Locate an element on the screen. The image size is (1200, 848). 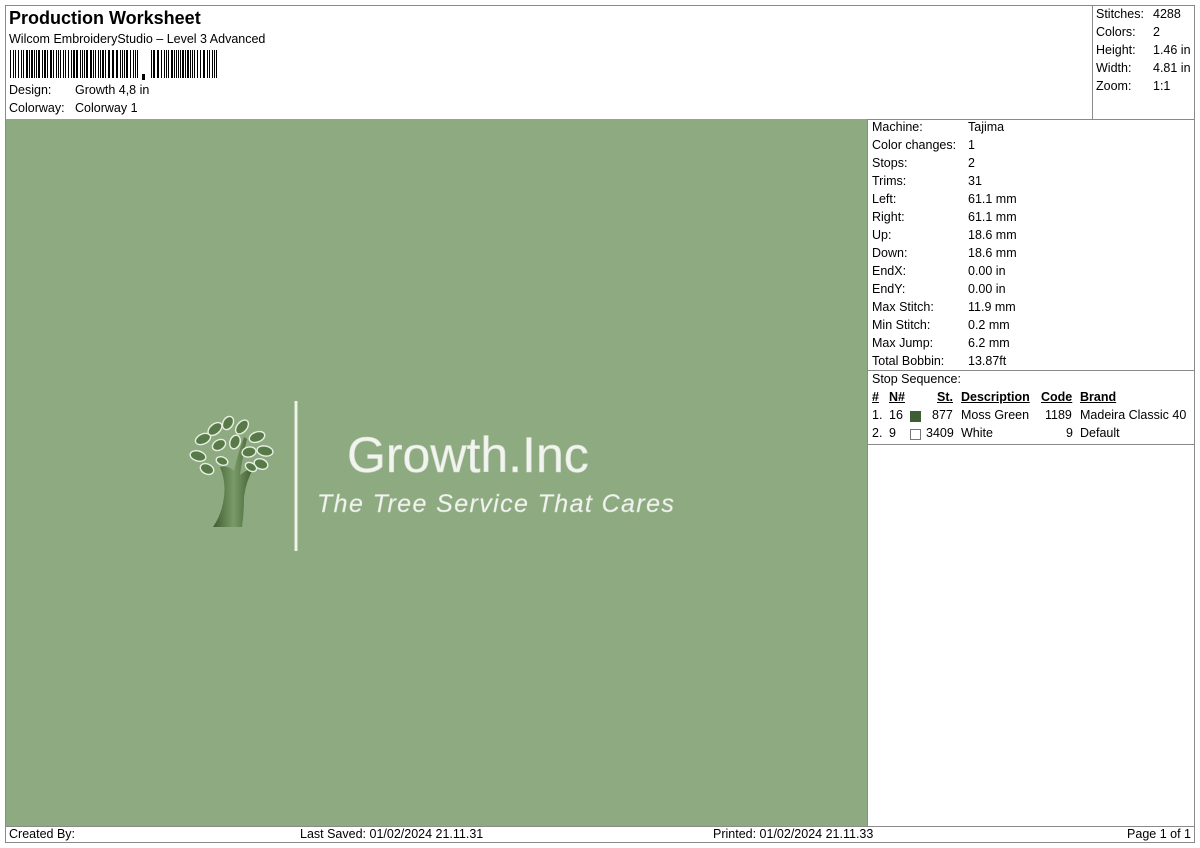
machine-info-value: 0.00 in is located at coordinates (987, 271).